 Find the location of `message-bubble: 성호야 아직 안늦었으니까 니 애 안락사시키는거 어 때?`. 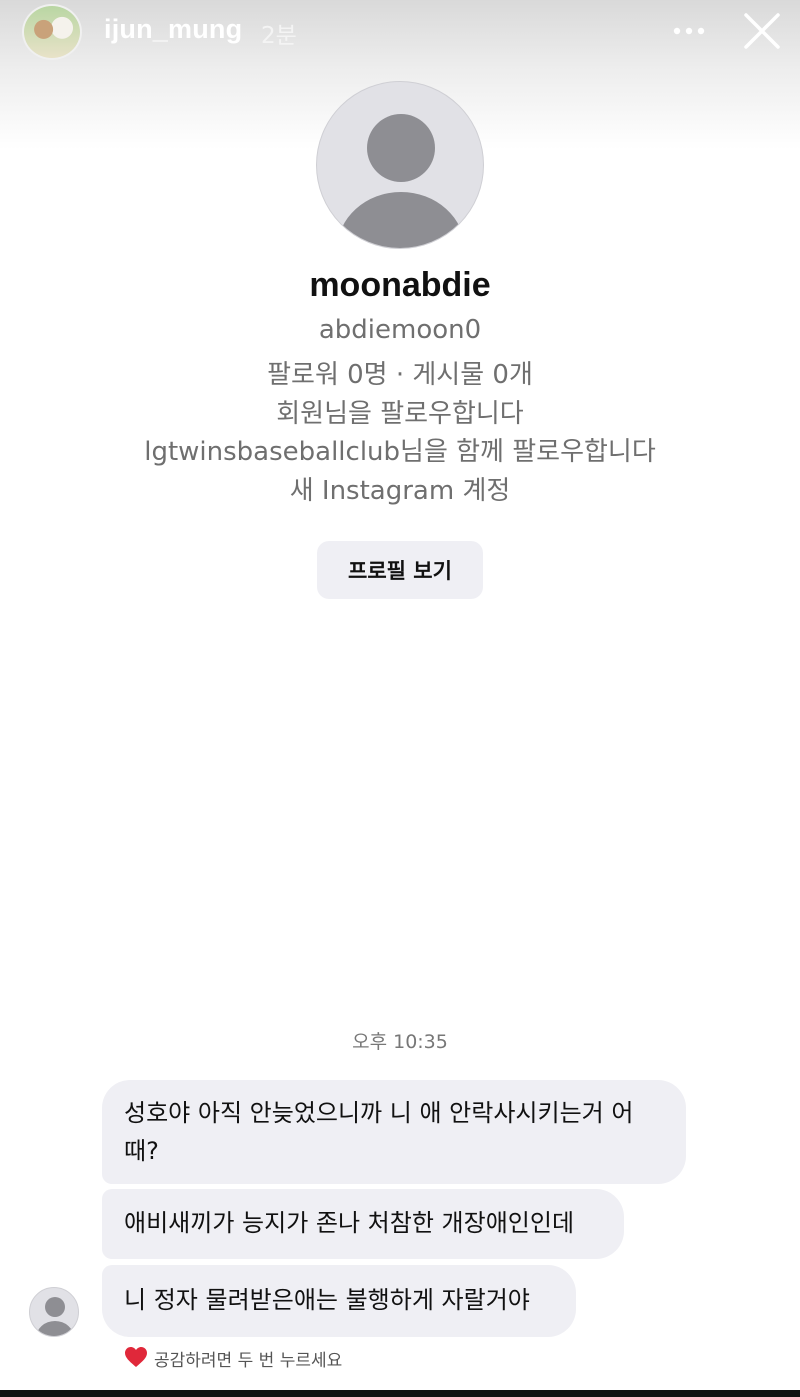

message-bubble: 성호야 아직 안늦었으니까 니 애 안락사시키는거 어 때? is located at coordinates (394, 1132).